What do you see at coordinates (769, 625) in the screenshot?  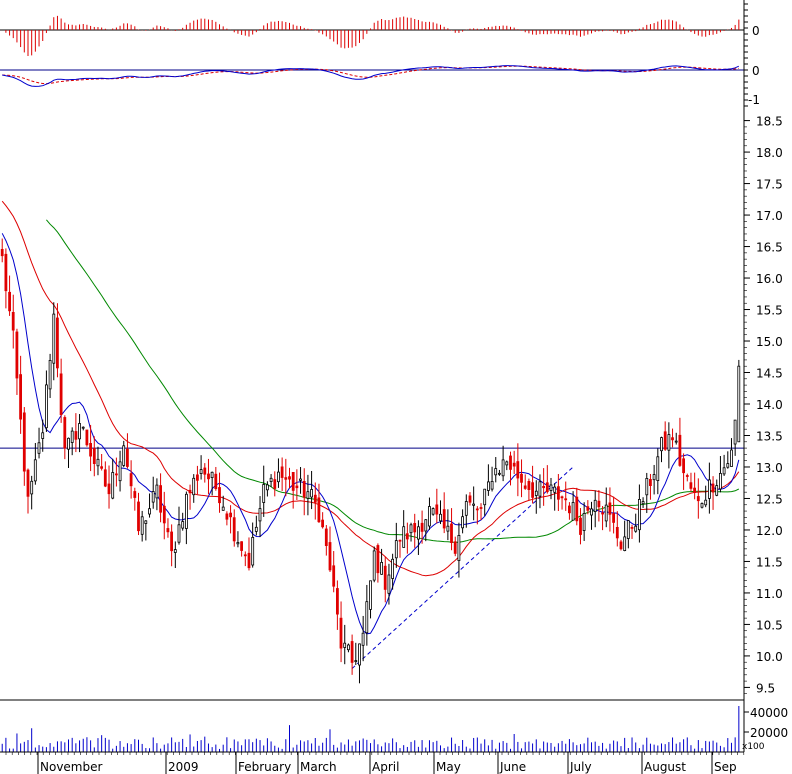 I see `price-tick-label: 10.5` at bounding box center [769, 625].